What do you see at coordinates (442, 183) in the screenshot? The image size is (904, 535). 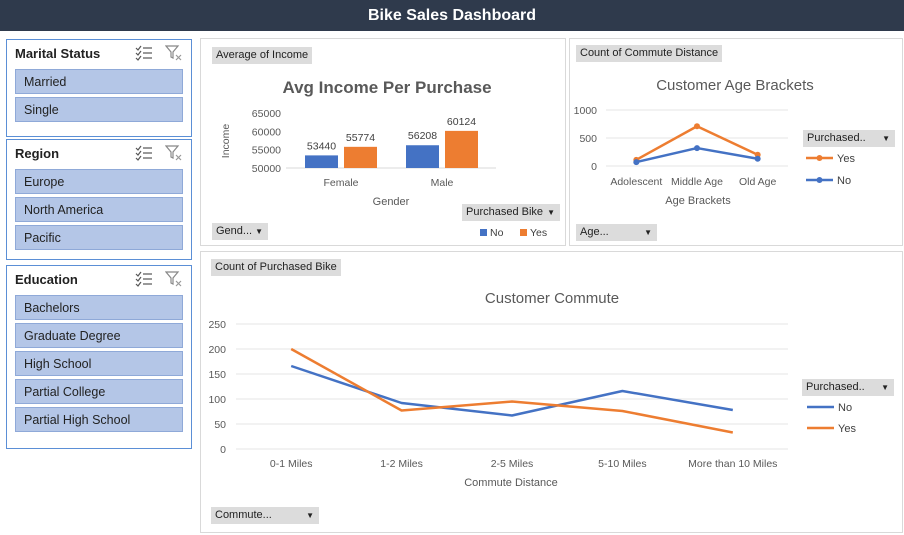 I see `x-tick-label: Male` at bounding box center [442, 183].